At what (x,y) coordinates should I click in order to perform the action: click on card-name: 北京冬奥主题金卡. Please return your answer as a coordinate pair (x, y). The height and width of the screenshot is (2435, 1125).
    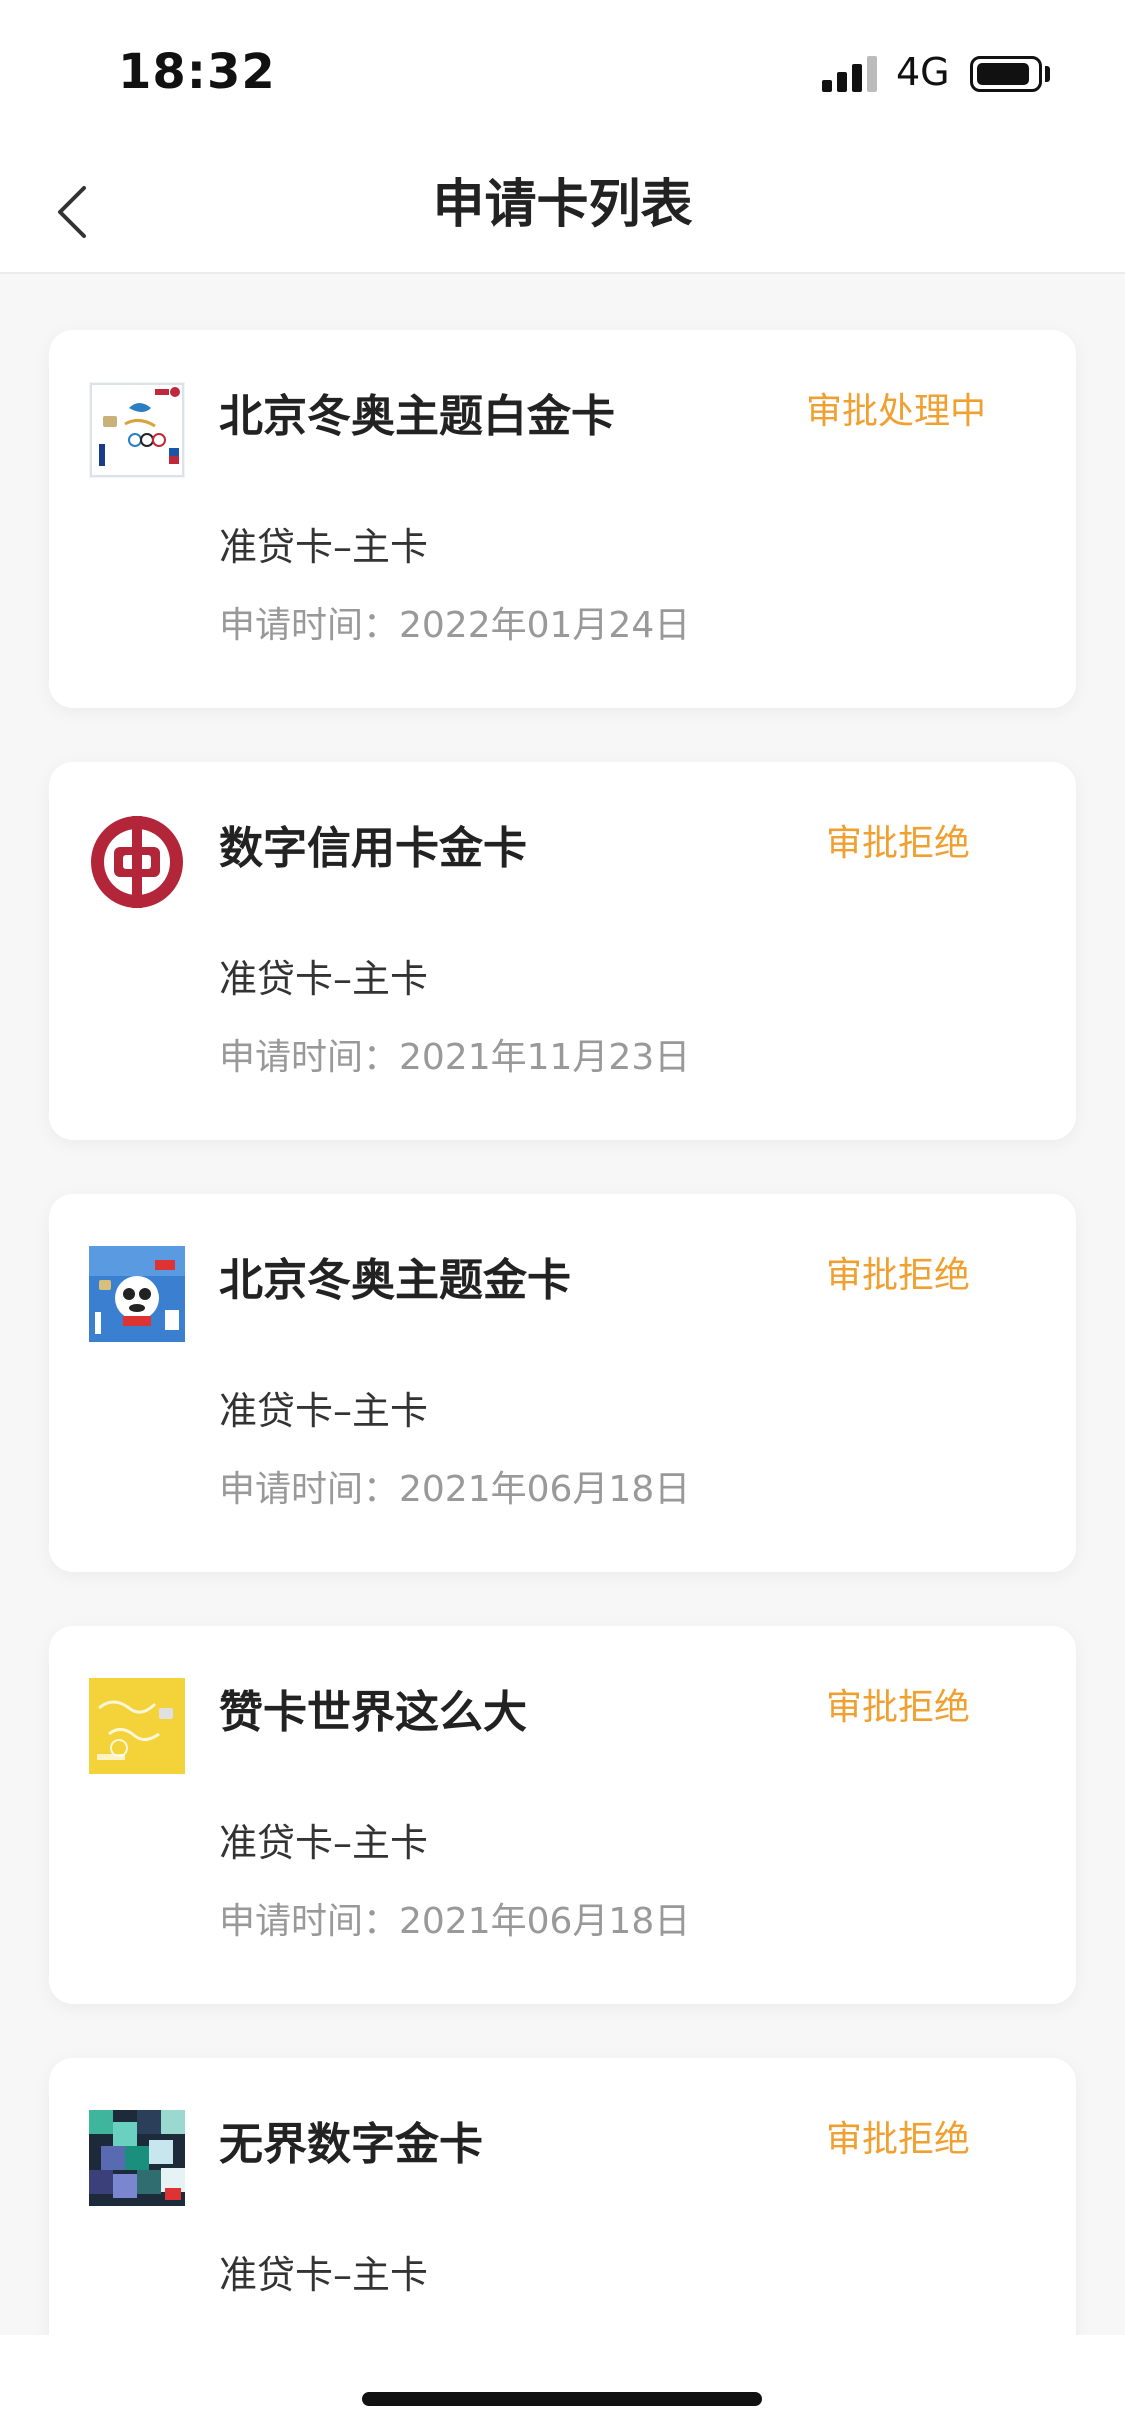
    Looking at the image, I should click on (395, 1280).